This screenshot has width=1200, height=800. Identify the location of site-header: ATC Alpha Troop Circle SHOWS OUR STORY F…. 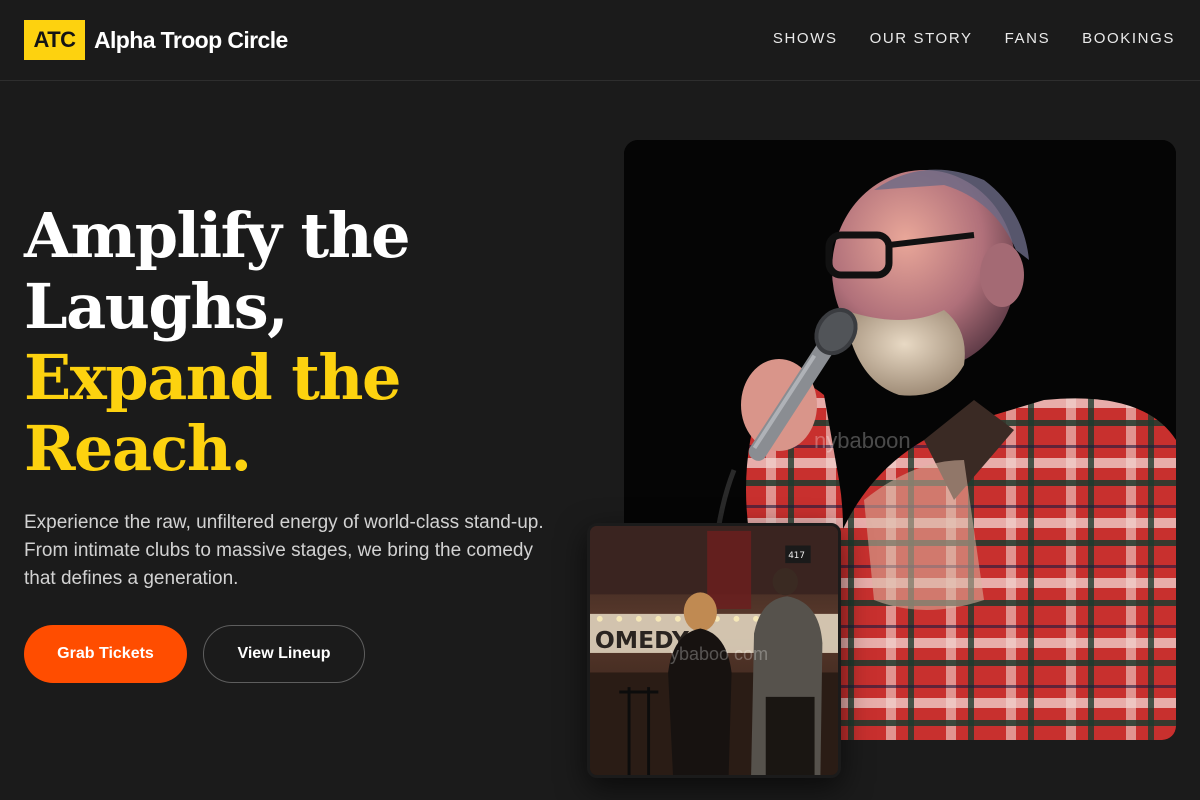
(600, 40).